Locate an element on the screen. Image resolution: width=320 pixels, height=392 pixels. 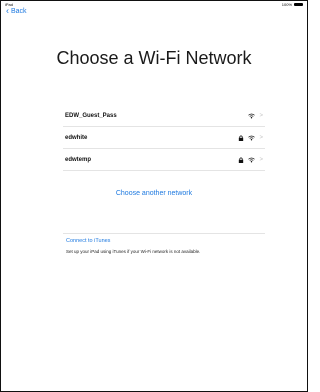
back-label: Back is located at coordinates (19, 11).